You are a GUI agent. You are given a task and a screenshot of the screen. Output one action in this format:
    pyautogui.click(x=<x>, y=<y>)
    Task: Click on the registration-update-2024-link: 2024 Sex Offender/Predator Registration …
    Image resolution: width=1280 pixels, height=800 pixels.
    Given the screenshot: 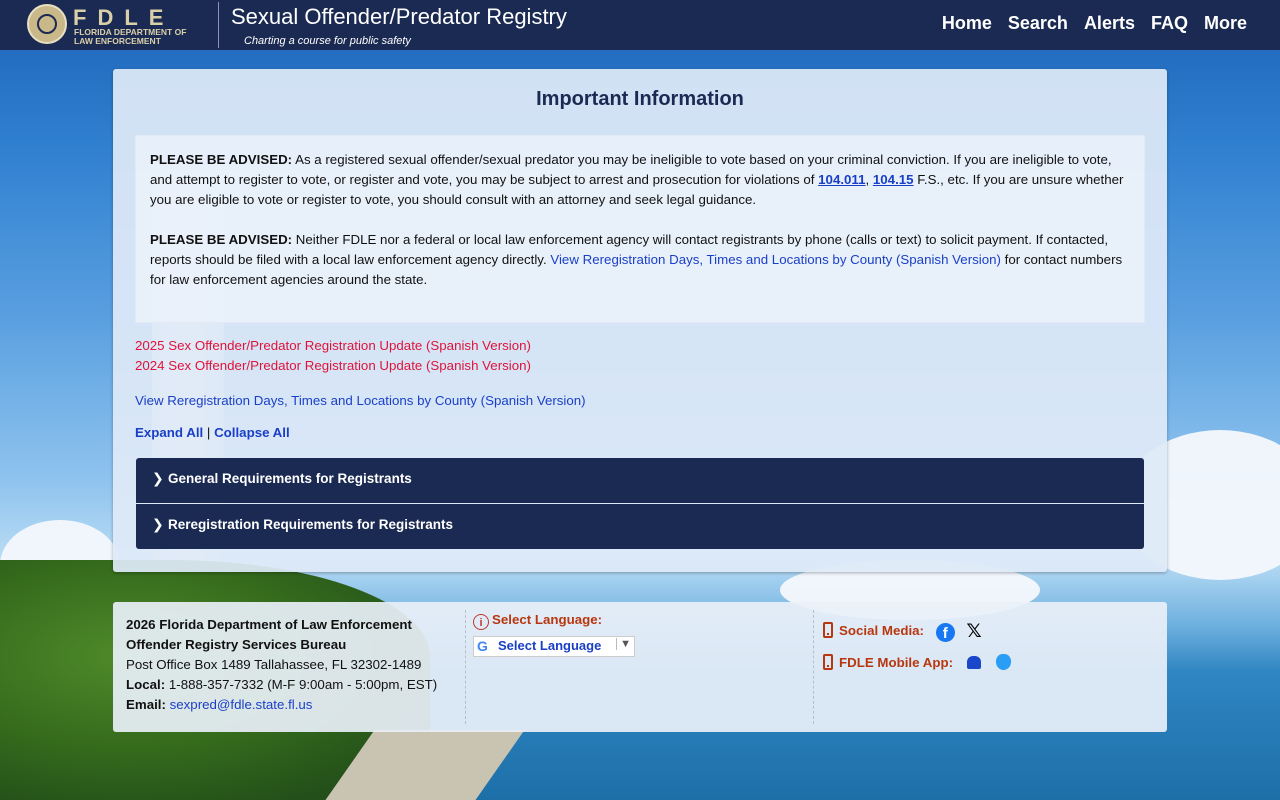 What is the action you would take?
    pyautogui.click(x=333, y=366)
    